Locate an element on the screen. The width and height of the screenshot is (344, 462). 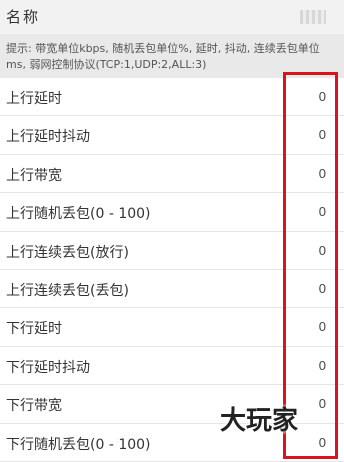
list-item: 上行连续丢包(放行) 0 is located at coordinates (172, 250).